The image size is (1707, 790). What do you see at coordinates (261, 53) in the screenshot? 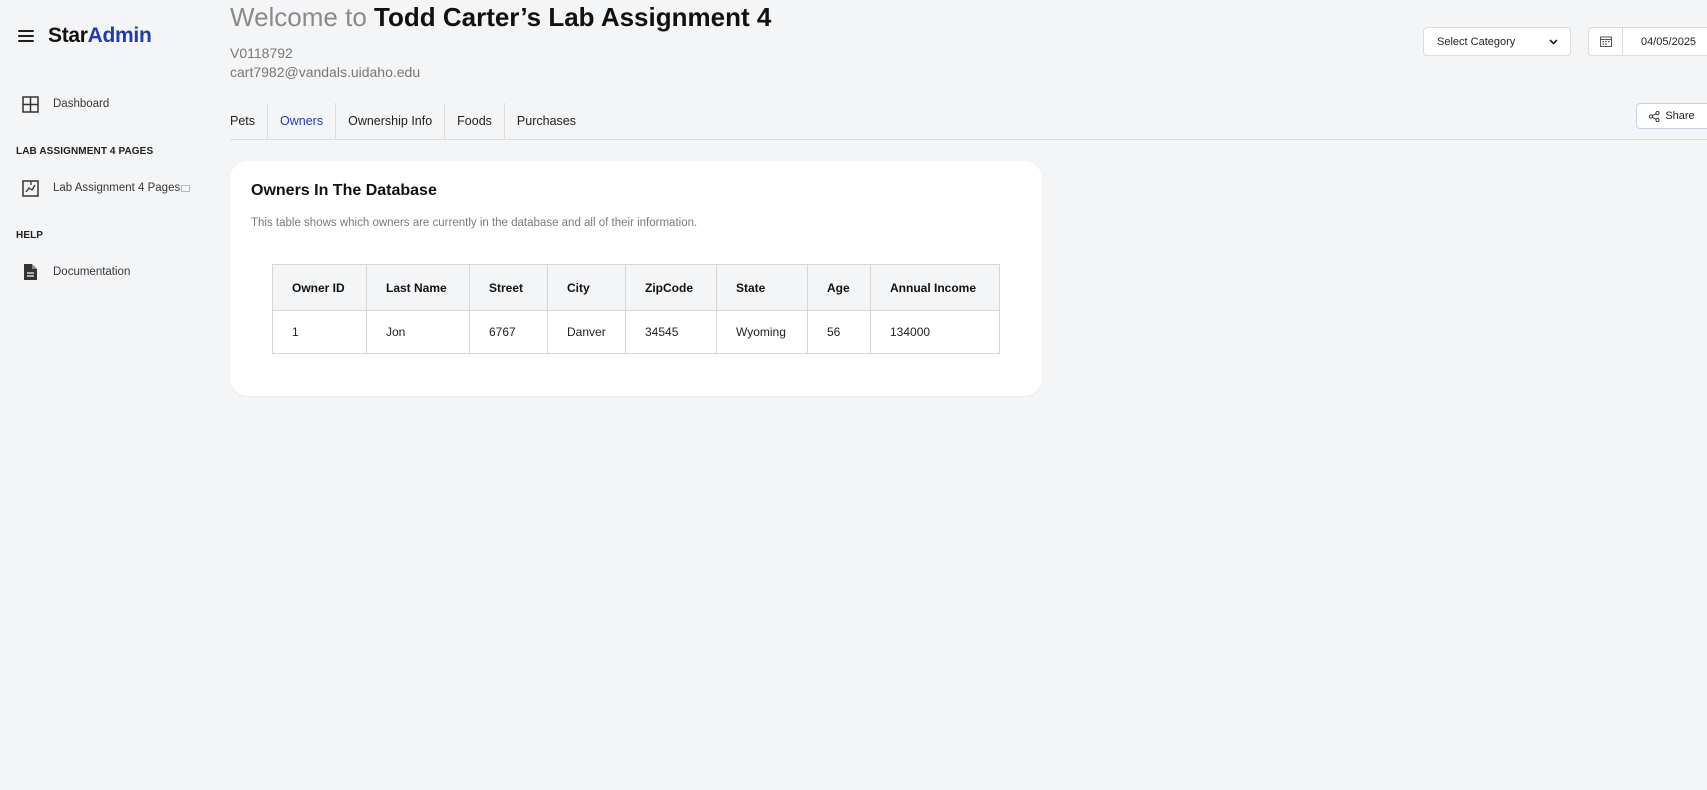
I see `student-id: V0118792` at bounding box center [261, 53].